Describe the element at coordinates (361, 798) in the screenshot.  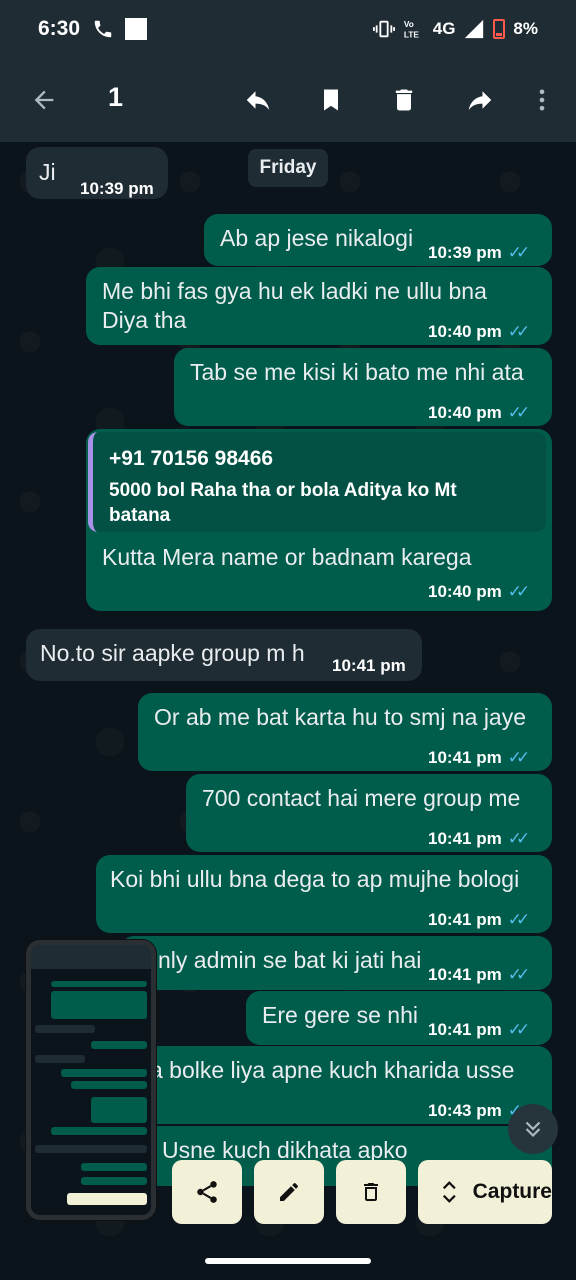
I see `message-text: 700 contact hai mere group me` at that location.